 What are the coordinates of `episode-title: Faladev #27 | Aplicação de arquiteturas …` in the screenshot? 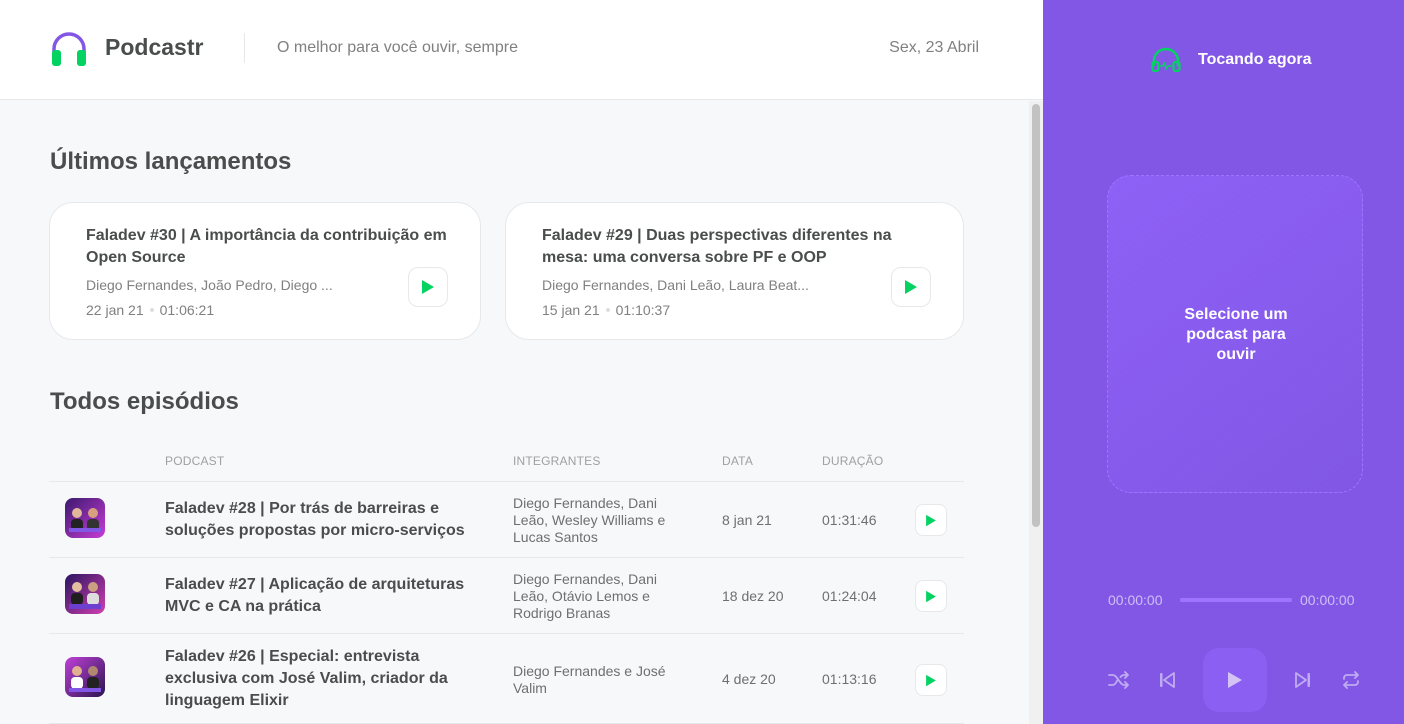 It's located at (325, 596).